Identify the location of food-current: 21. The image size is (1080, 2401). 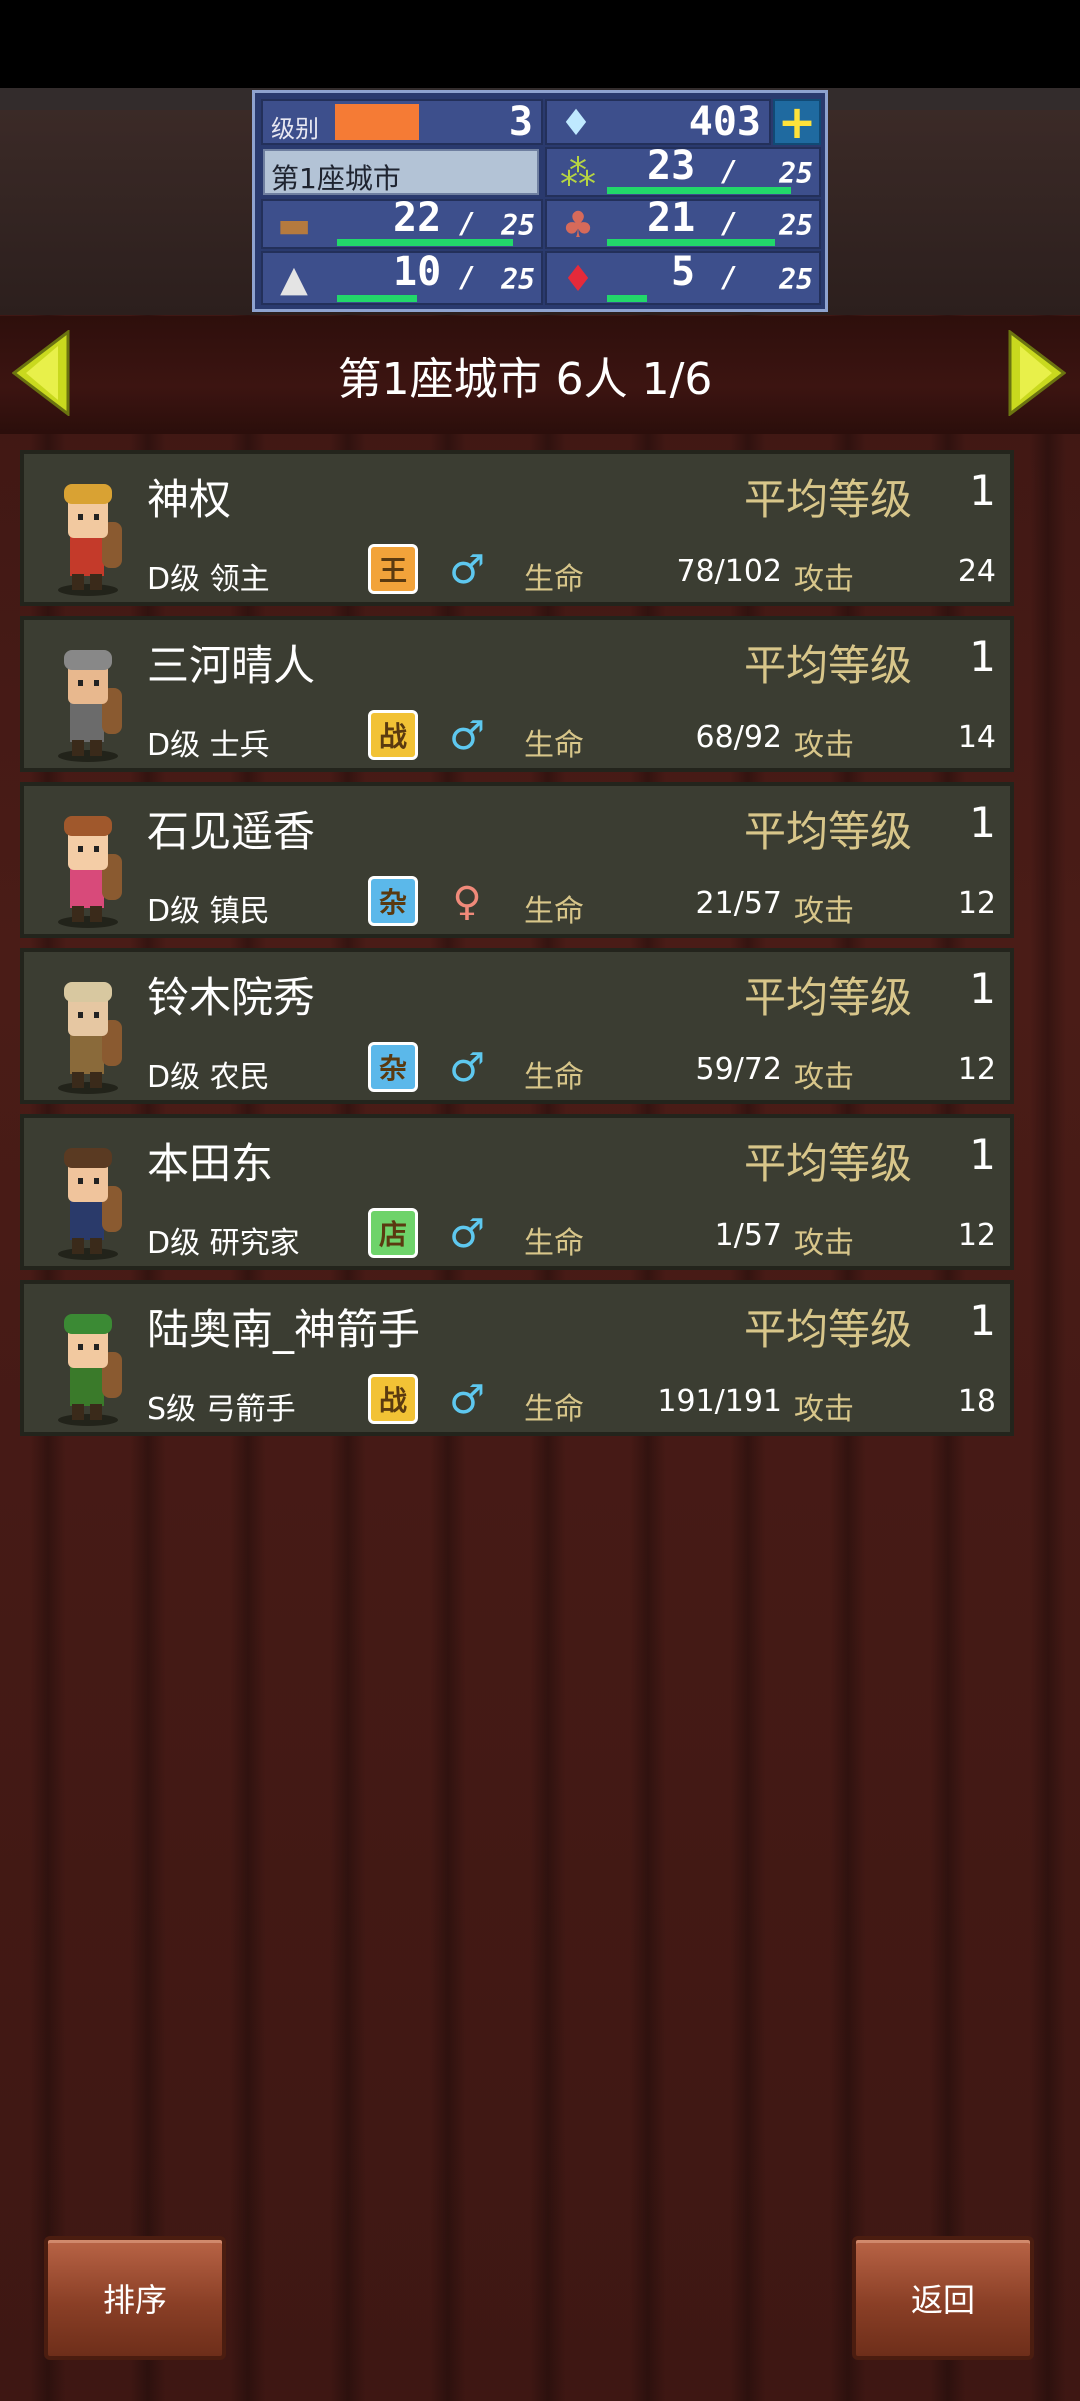
(671, 218).